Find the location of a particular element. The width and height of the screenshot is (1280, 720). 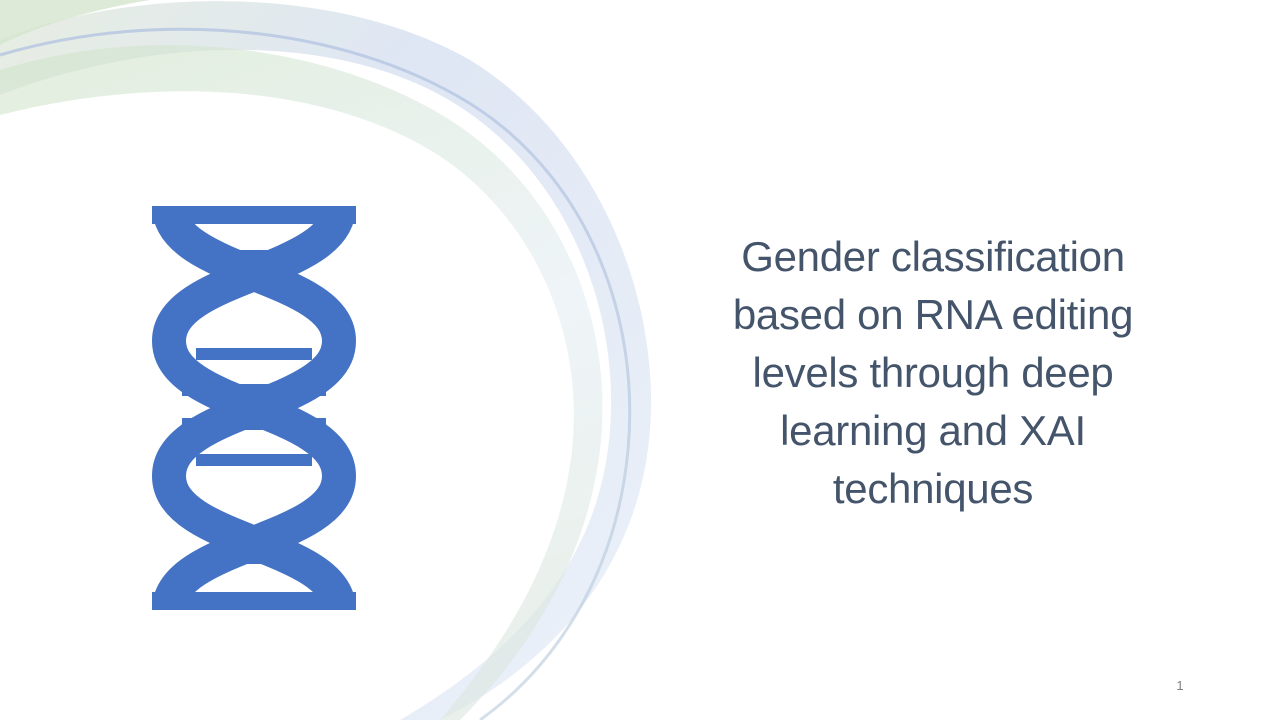

dna-strand-right is located at coordinates (254, 408).